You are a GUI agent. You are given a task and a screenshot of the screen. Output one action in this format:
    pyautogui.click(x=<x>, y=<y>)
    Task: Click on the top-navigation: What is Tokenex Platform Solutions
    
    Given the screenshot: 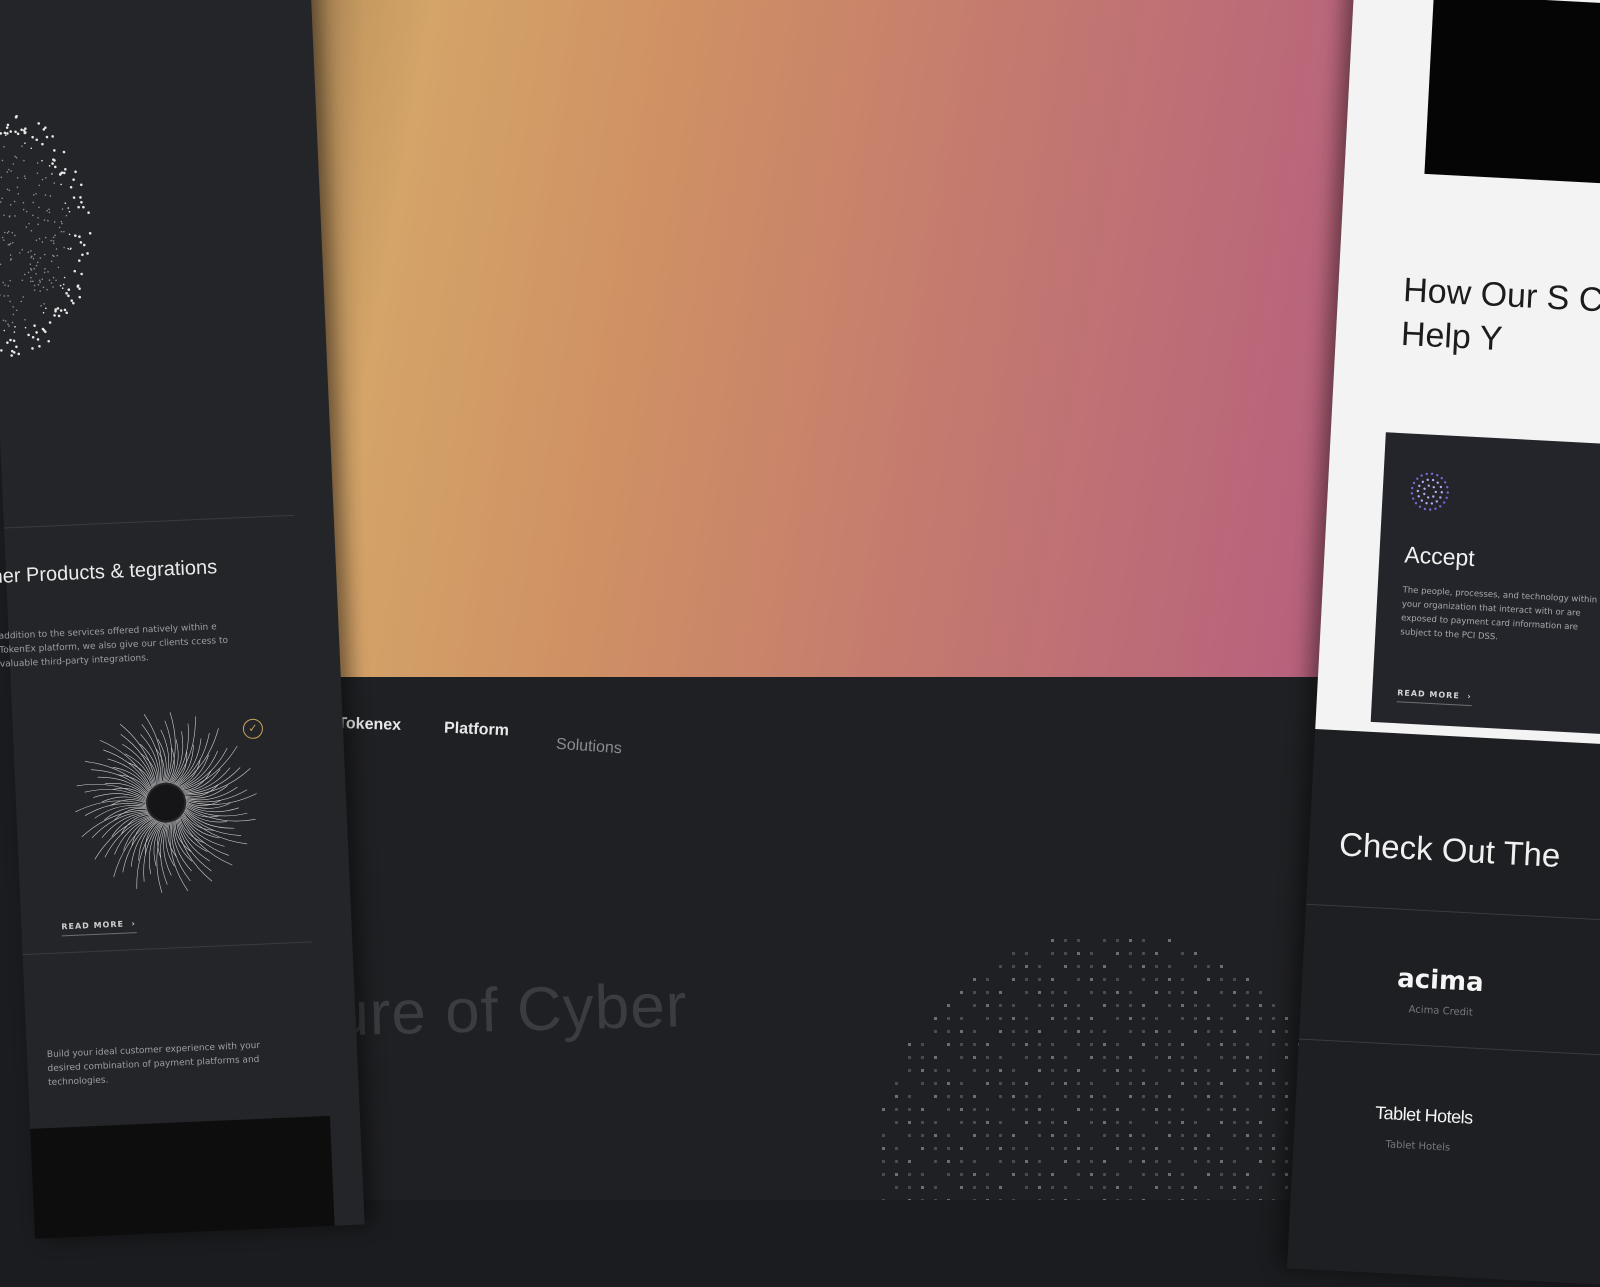 What is the action you would take?
    pyautogui.click(x=556, y=730)
    